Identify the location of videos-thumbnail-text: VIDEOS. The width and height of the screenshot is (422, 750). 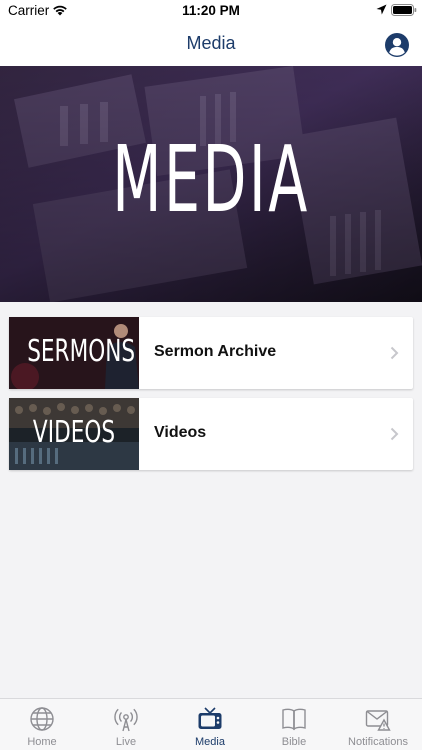
(74, 432).